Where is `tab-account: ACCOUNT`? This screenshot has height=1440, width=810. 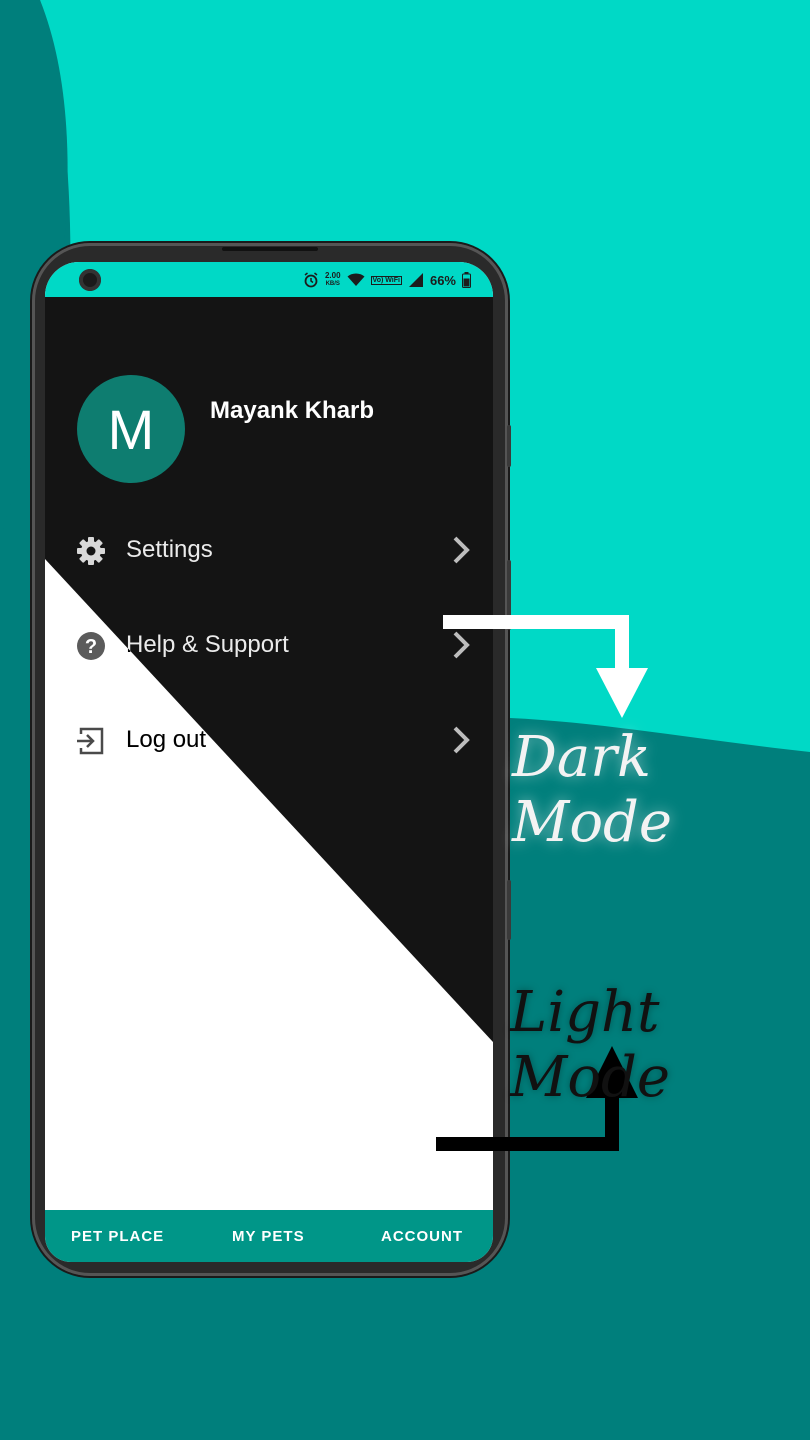 tab-account: ACCOUNT is located at coordinates (422, 1236).